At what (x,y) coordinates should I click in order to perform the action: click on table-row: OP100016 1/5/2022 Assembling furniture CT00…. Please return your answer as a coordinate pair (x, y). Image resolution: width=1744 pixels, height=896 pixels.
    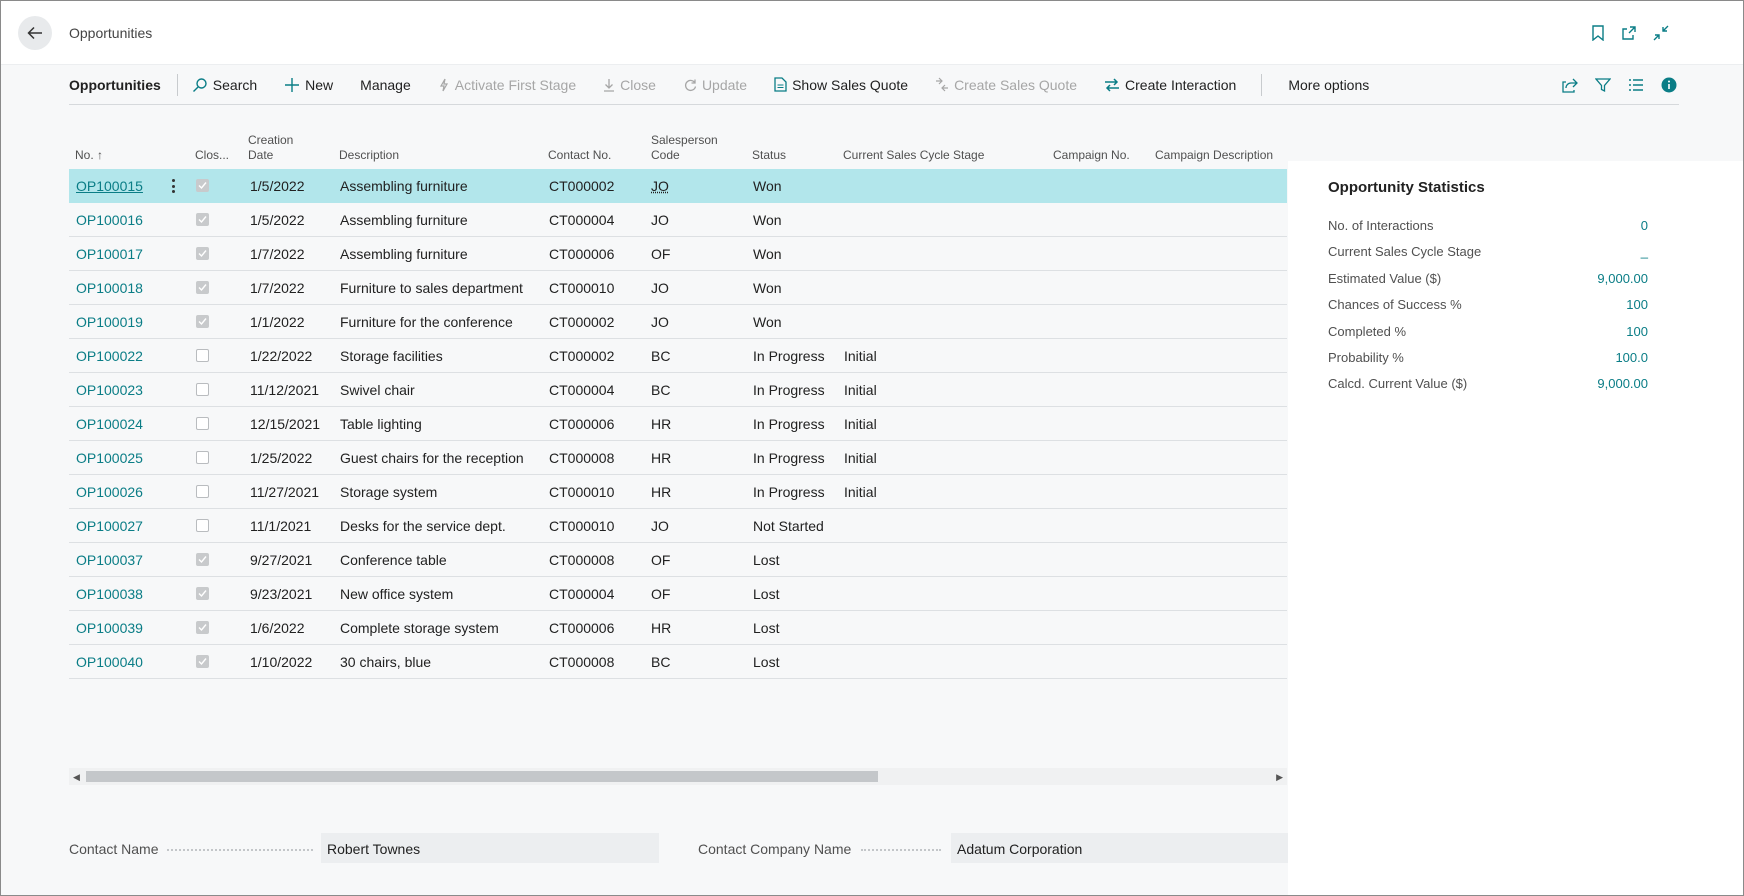
    Looking at the image, I should click on (678, 220).